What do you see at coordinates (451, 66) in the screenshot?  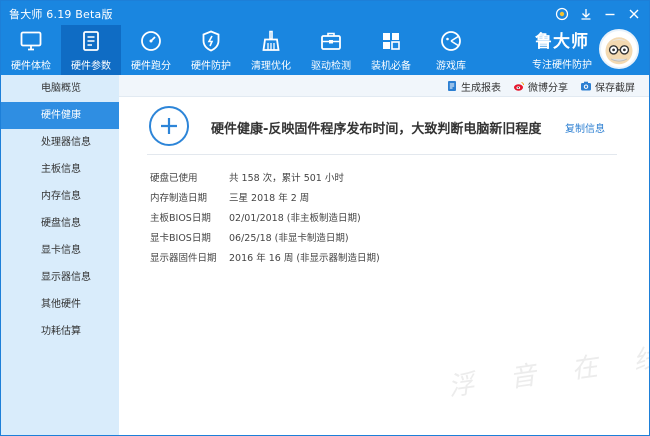 I see `nav-label: 游戏库` at bounding box center [451, 66].